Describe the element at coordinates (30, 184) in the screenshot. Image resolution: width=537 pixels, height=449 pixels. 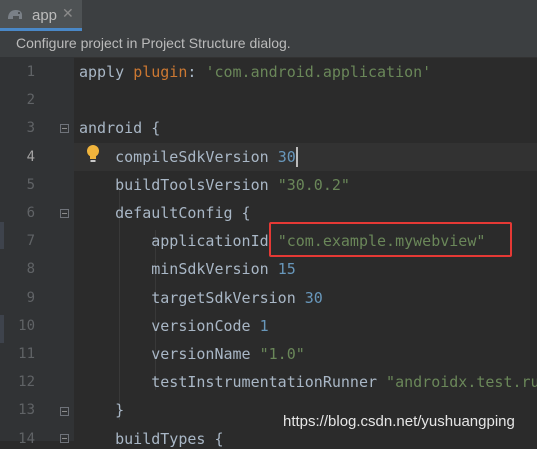
I see `line-number: 5` at that location.